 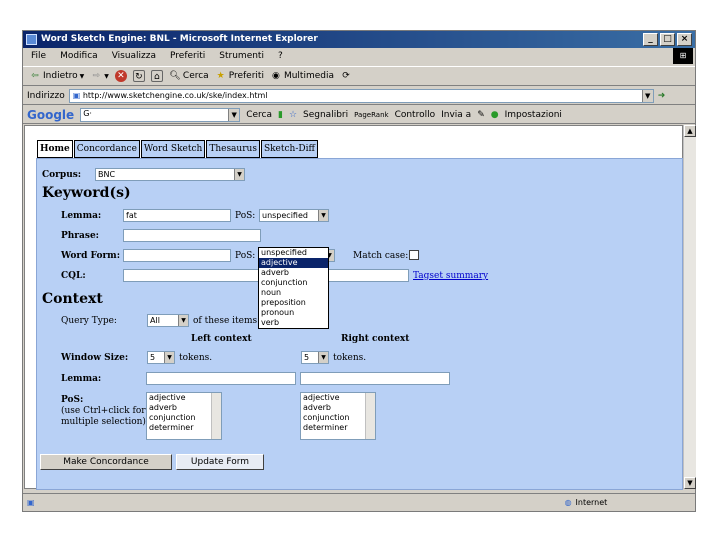 I want to click on favorites-icon: ★, so click(x=220, y=76).